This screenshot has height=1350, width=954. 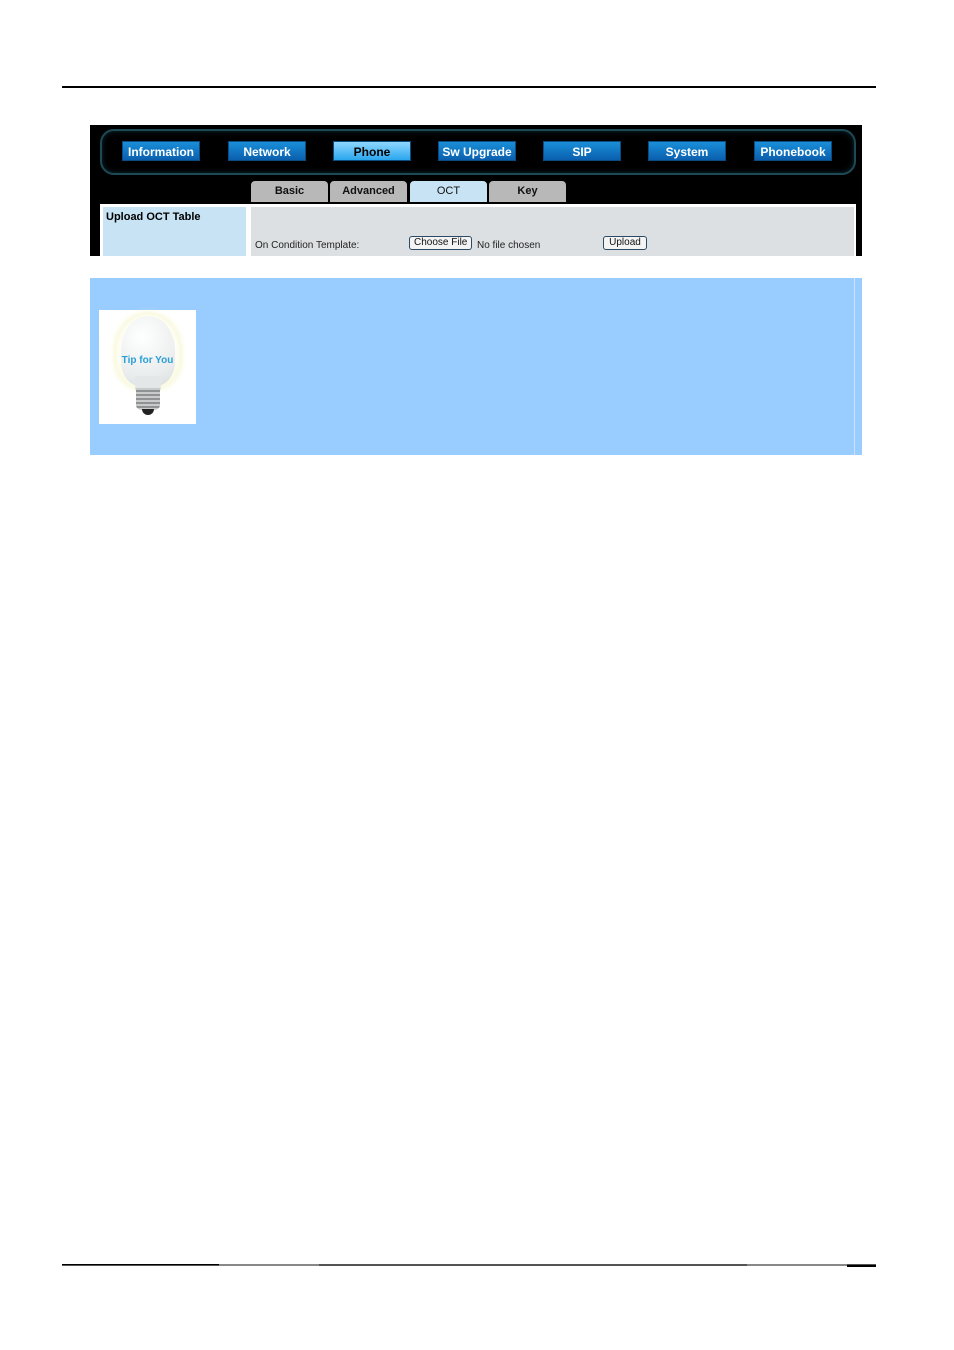 I want to click on nav-sw-upgrade: Sw Upgrade, so click(x=477, y=151).